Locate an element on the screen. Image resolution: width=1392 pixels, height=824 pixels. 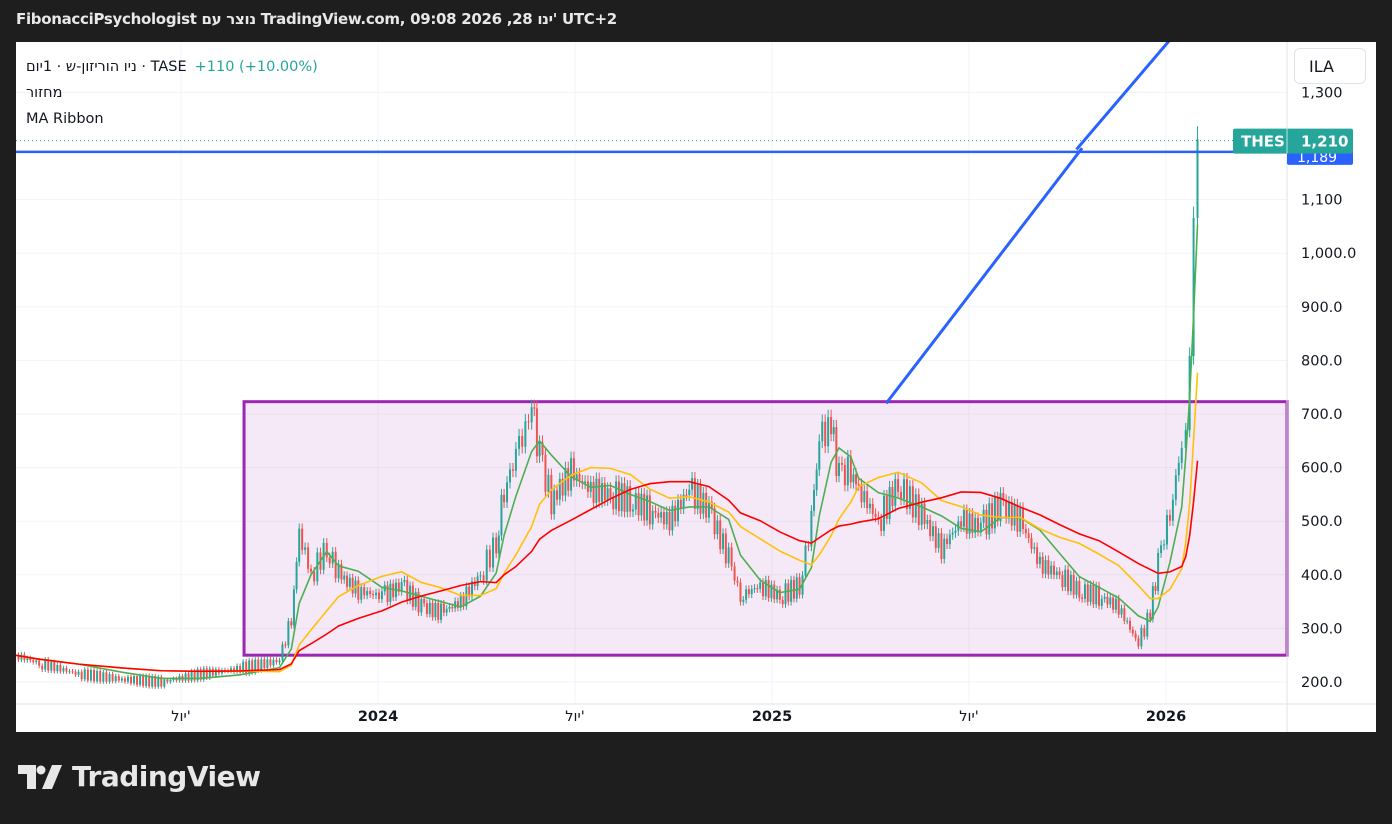
ma-ribbon-indicator-label: MA Ribbon is located at coordinates (172, 119).